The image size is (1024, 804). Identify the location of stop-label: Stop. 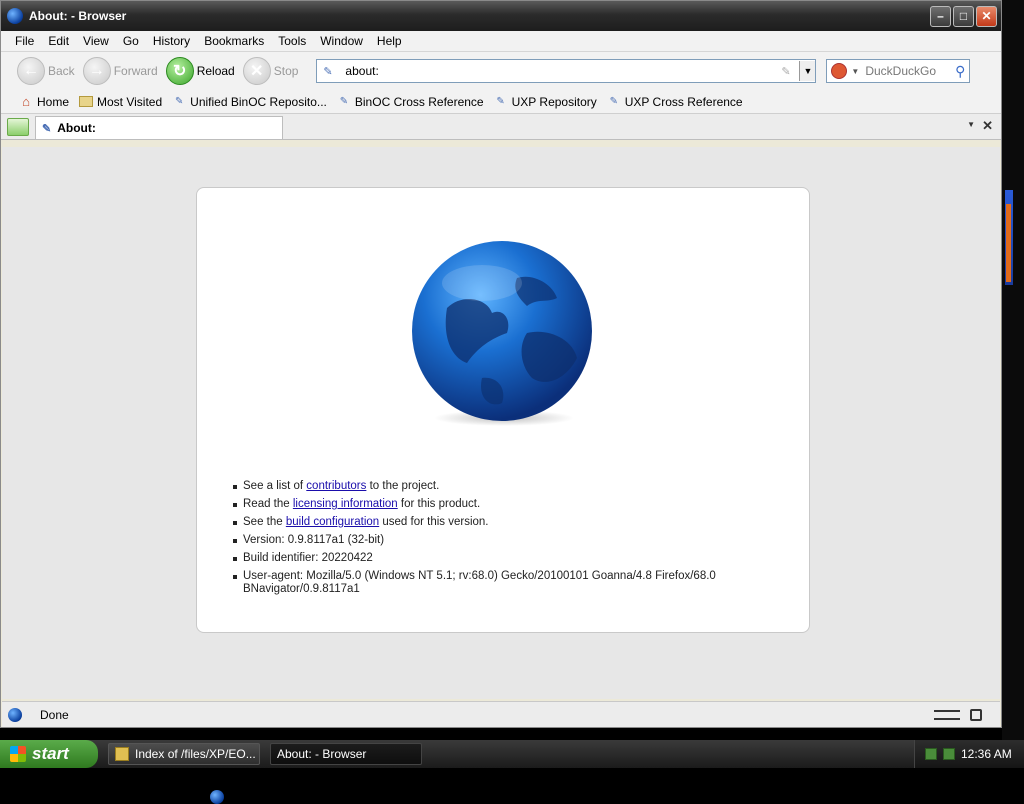
(286, 71).